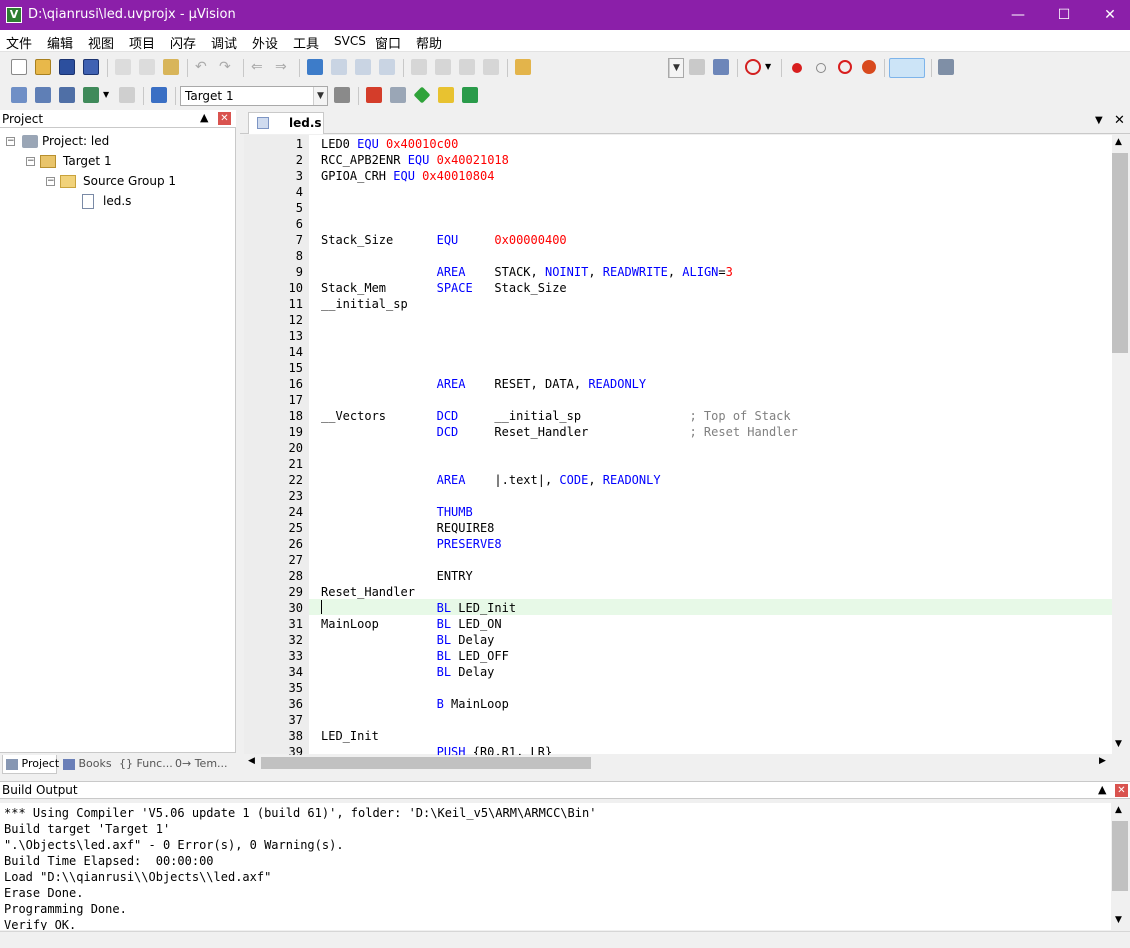 The width and height of the screenshot is (1130, 948). What do you see at coordinates (265, 42) in the screenshot?
I see `menu-peripherals: 外设` at bounding box center [265, 42].